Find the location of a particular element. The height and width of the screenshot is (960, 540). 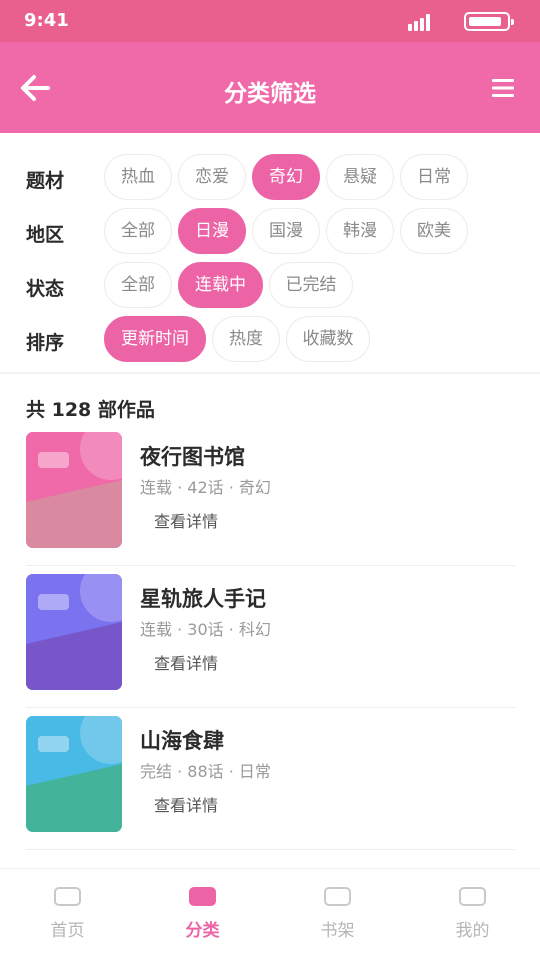

tab-bookshelf: 书架 is located at coordinates (337, 914).